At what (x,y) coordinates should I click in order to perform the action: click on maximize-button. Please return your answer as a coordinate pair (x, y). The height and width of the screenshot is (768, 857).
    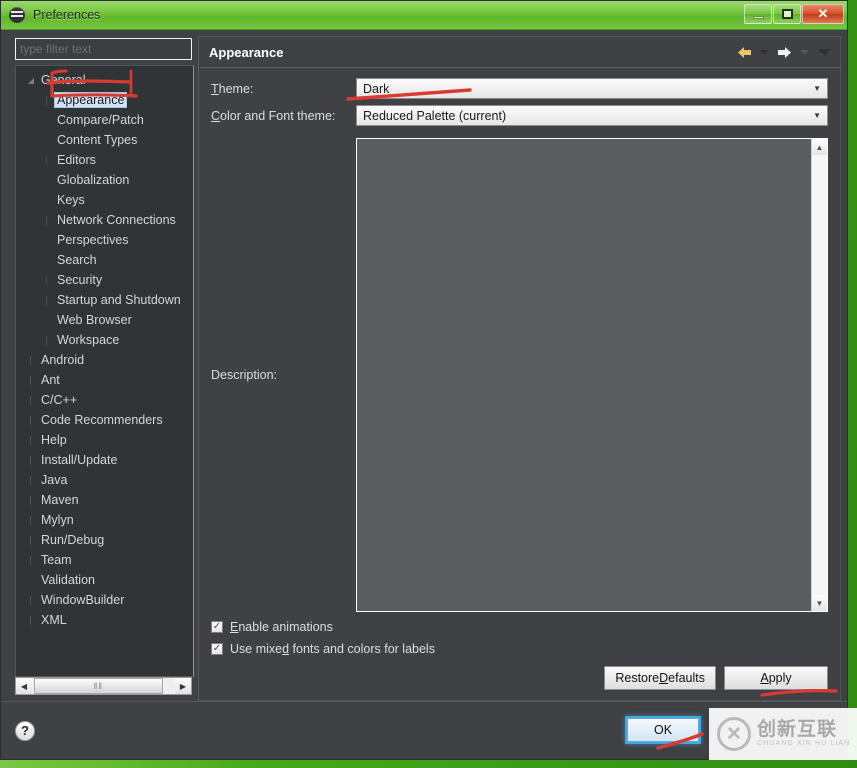
    Looking at the image, I should click on (787, 14).